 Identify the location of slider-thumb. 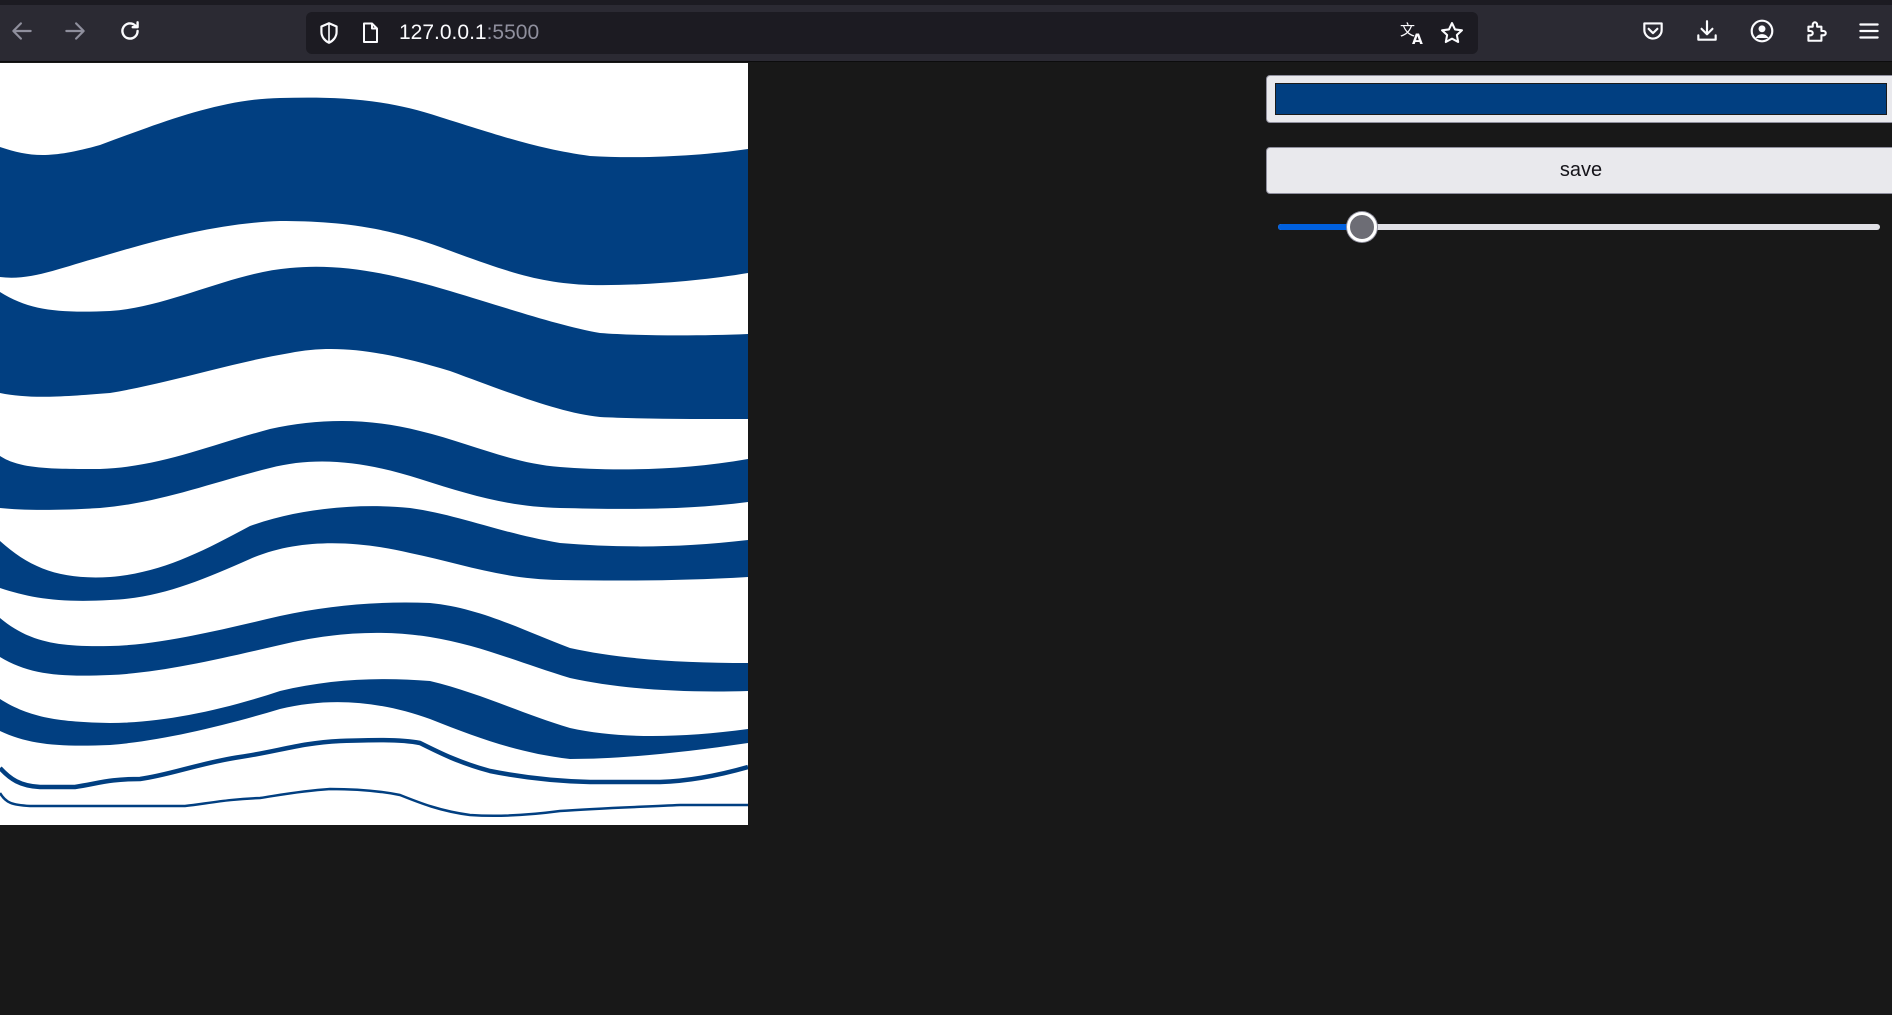
(1362, 227).